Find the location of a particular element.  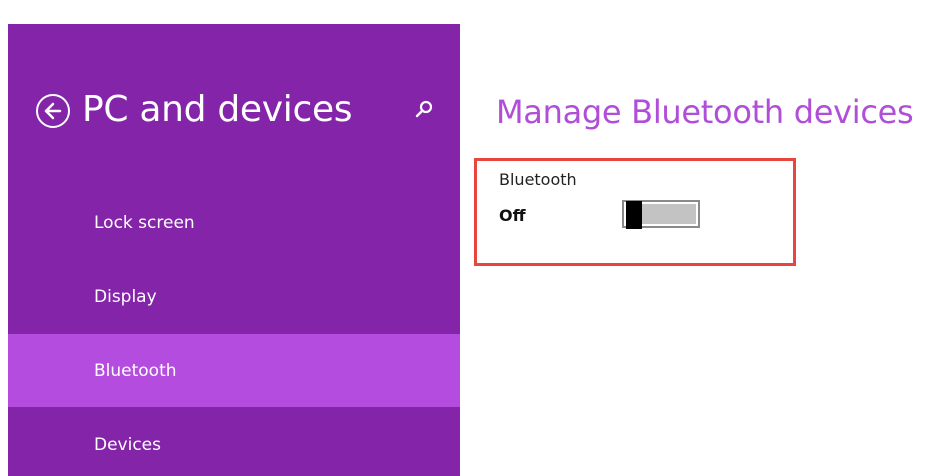

search-button is located at coordinates (424, 109).